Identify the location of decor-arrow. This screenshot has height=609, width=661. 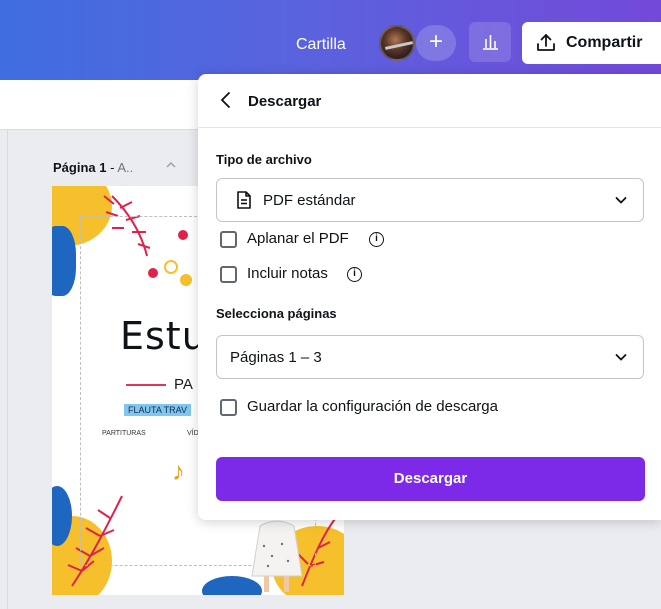
(146, 385).